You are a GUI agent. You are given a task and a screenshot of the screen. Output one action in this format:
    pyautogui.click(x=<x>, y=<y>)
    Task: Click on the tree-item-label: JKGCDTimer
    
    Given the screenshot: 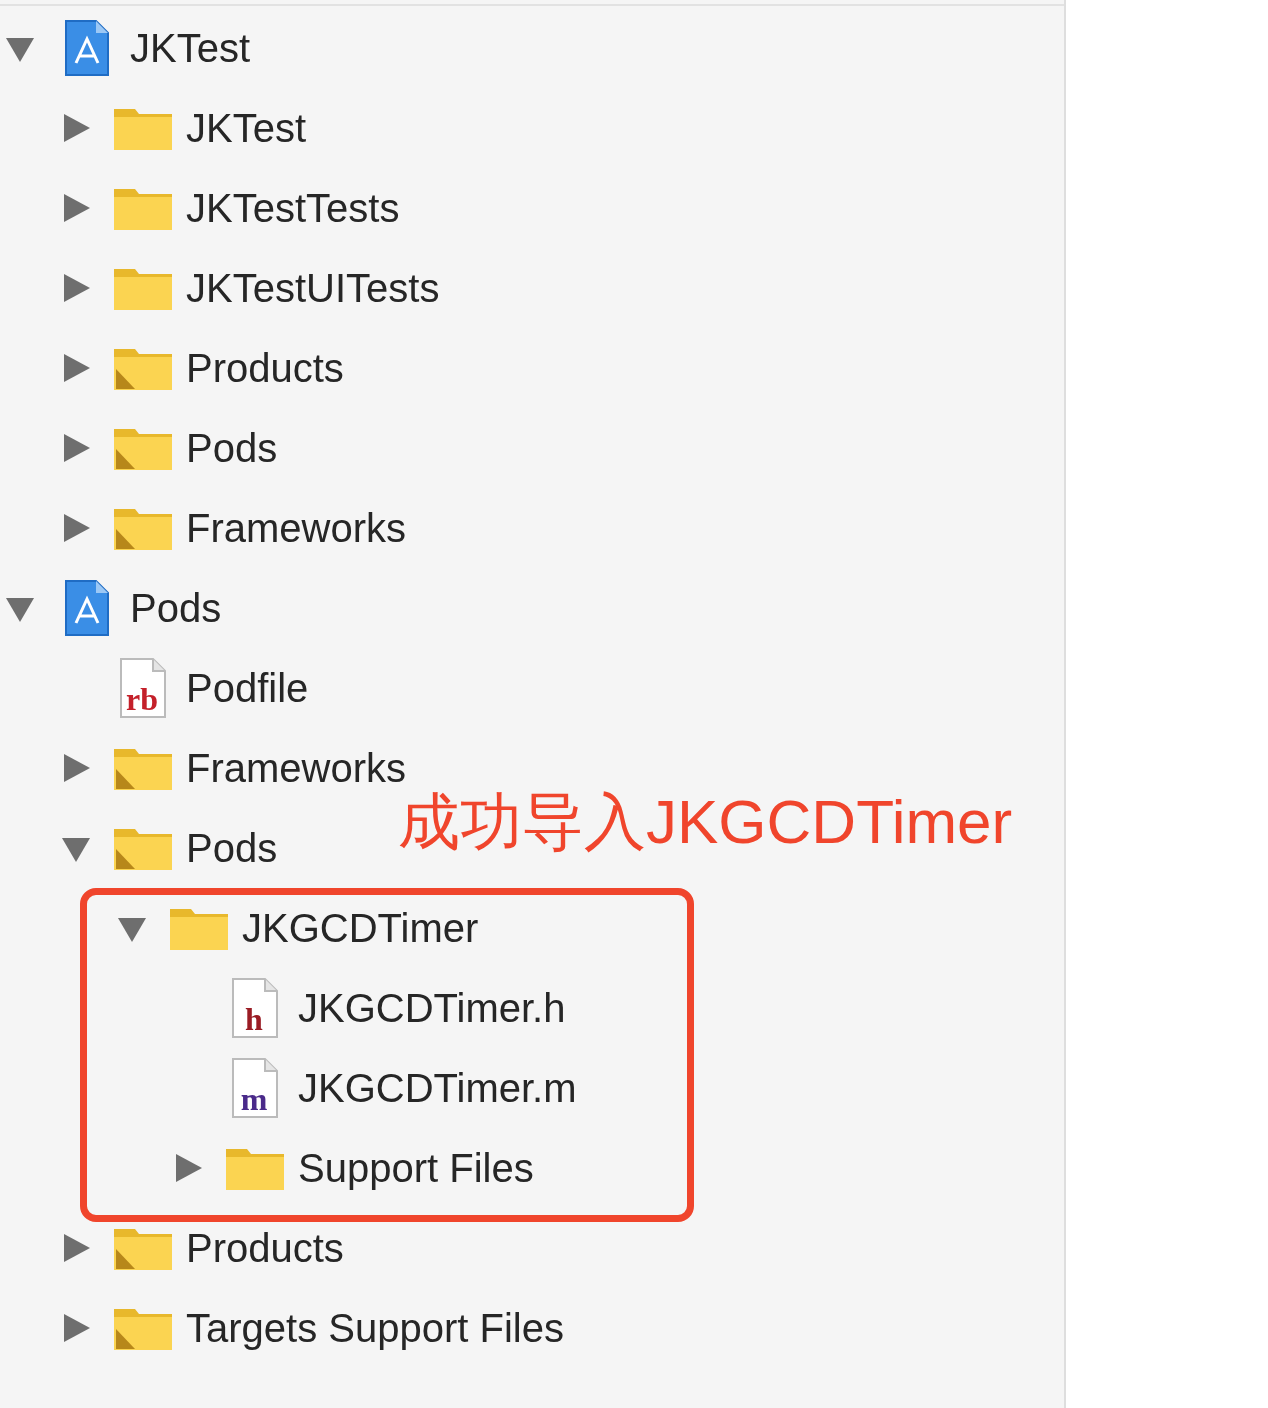 What is the action you would take?
    pyautogui.click(x=360, y=928)
    